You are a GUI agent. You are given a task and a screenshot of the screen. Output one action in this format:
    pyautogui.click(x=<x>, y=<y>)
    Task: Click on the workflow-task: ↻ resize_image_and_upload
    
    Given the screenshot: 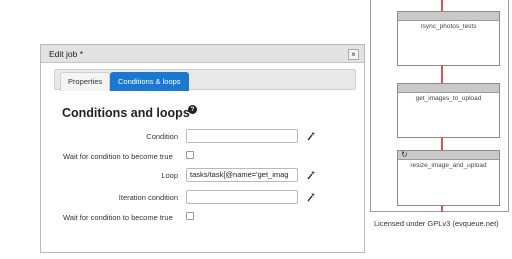 What is the action you would take?
    pyautogui.click(x=448, y=178)
    